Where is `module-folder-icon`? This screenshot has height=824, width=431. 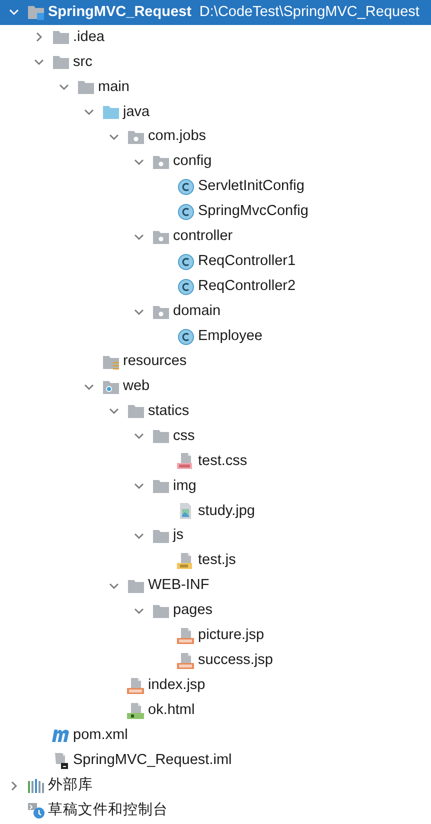
module-folder-icon is located at coordinates (36, 12).